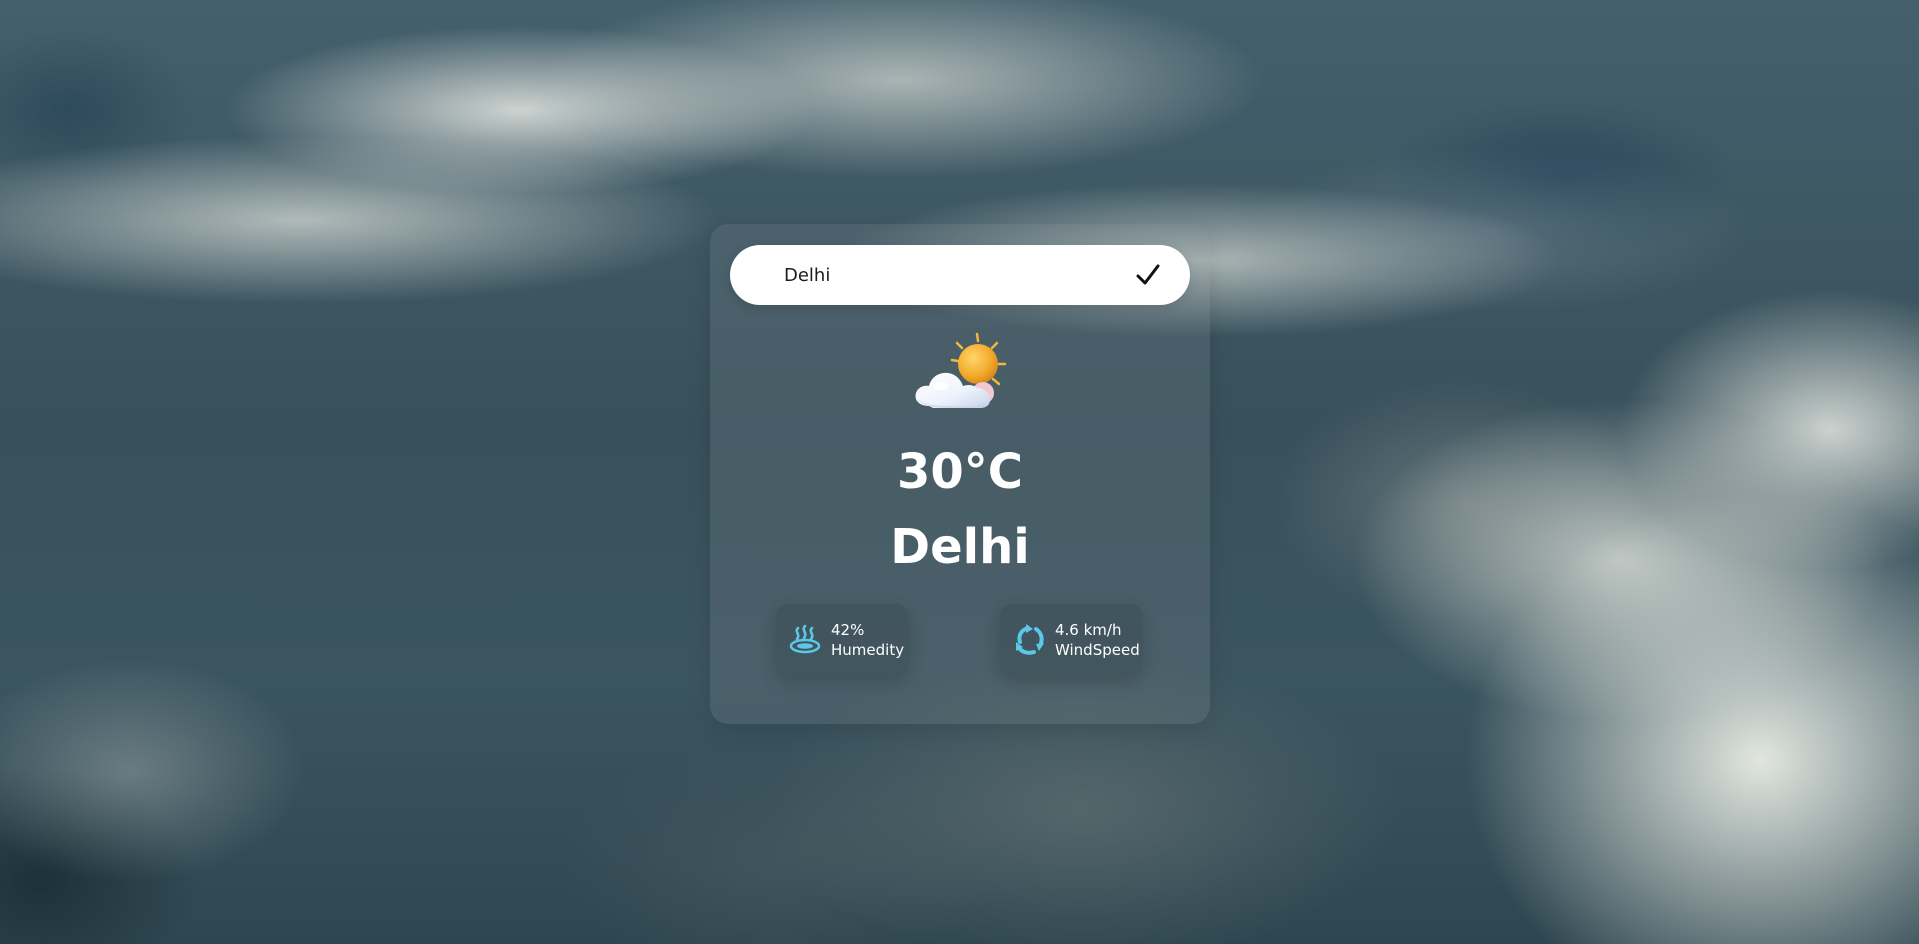 The image size is (1919, 944). What do you see at coordinates (960, 547) in the screenshot?
I see `city-name: Delhi` at bounding box center [960, 547].